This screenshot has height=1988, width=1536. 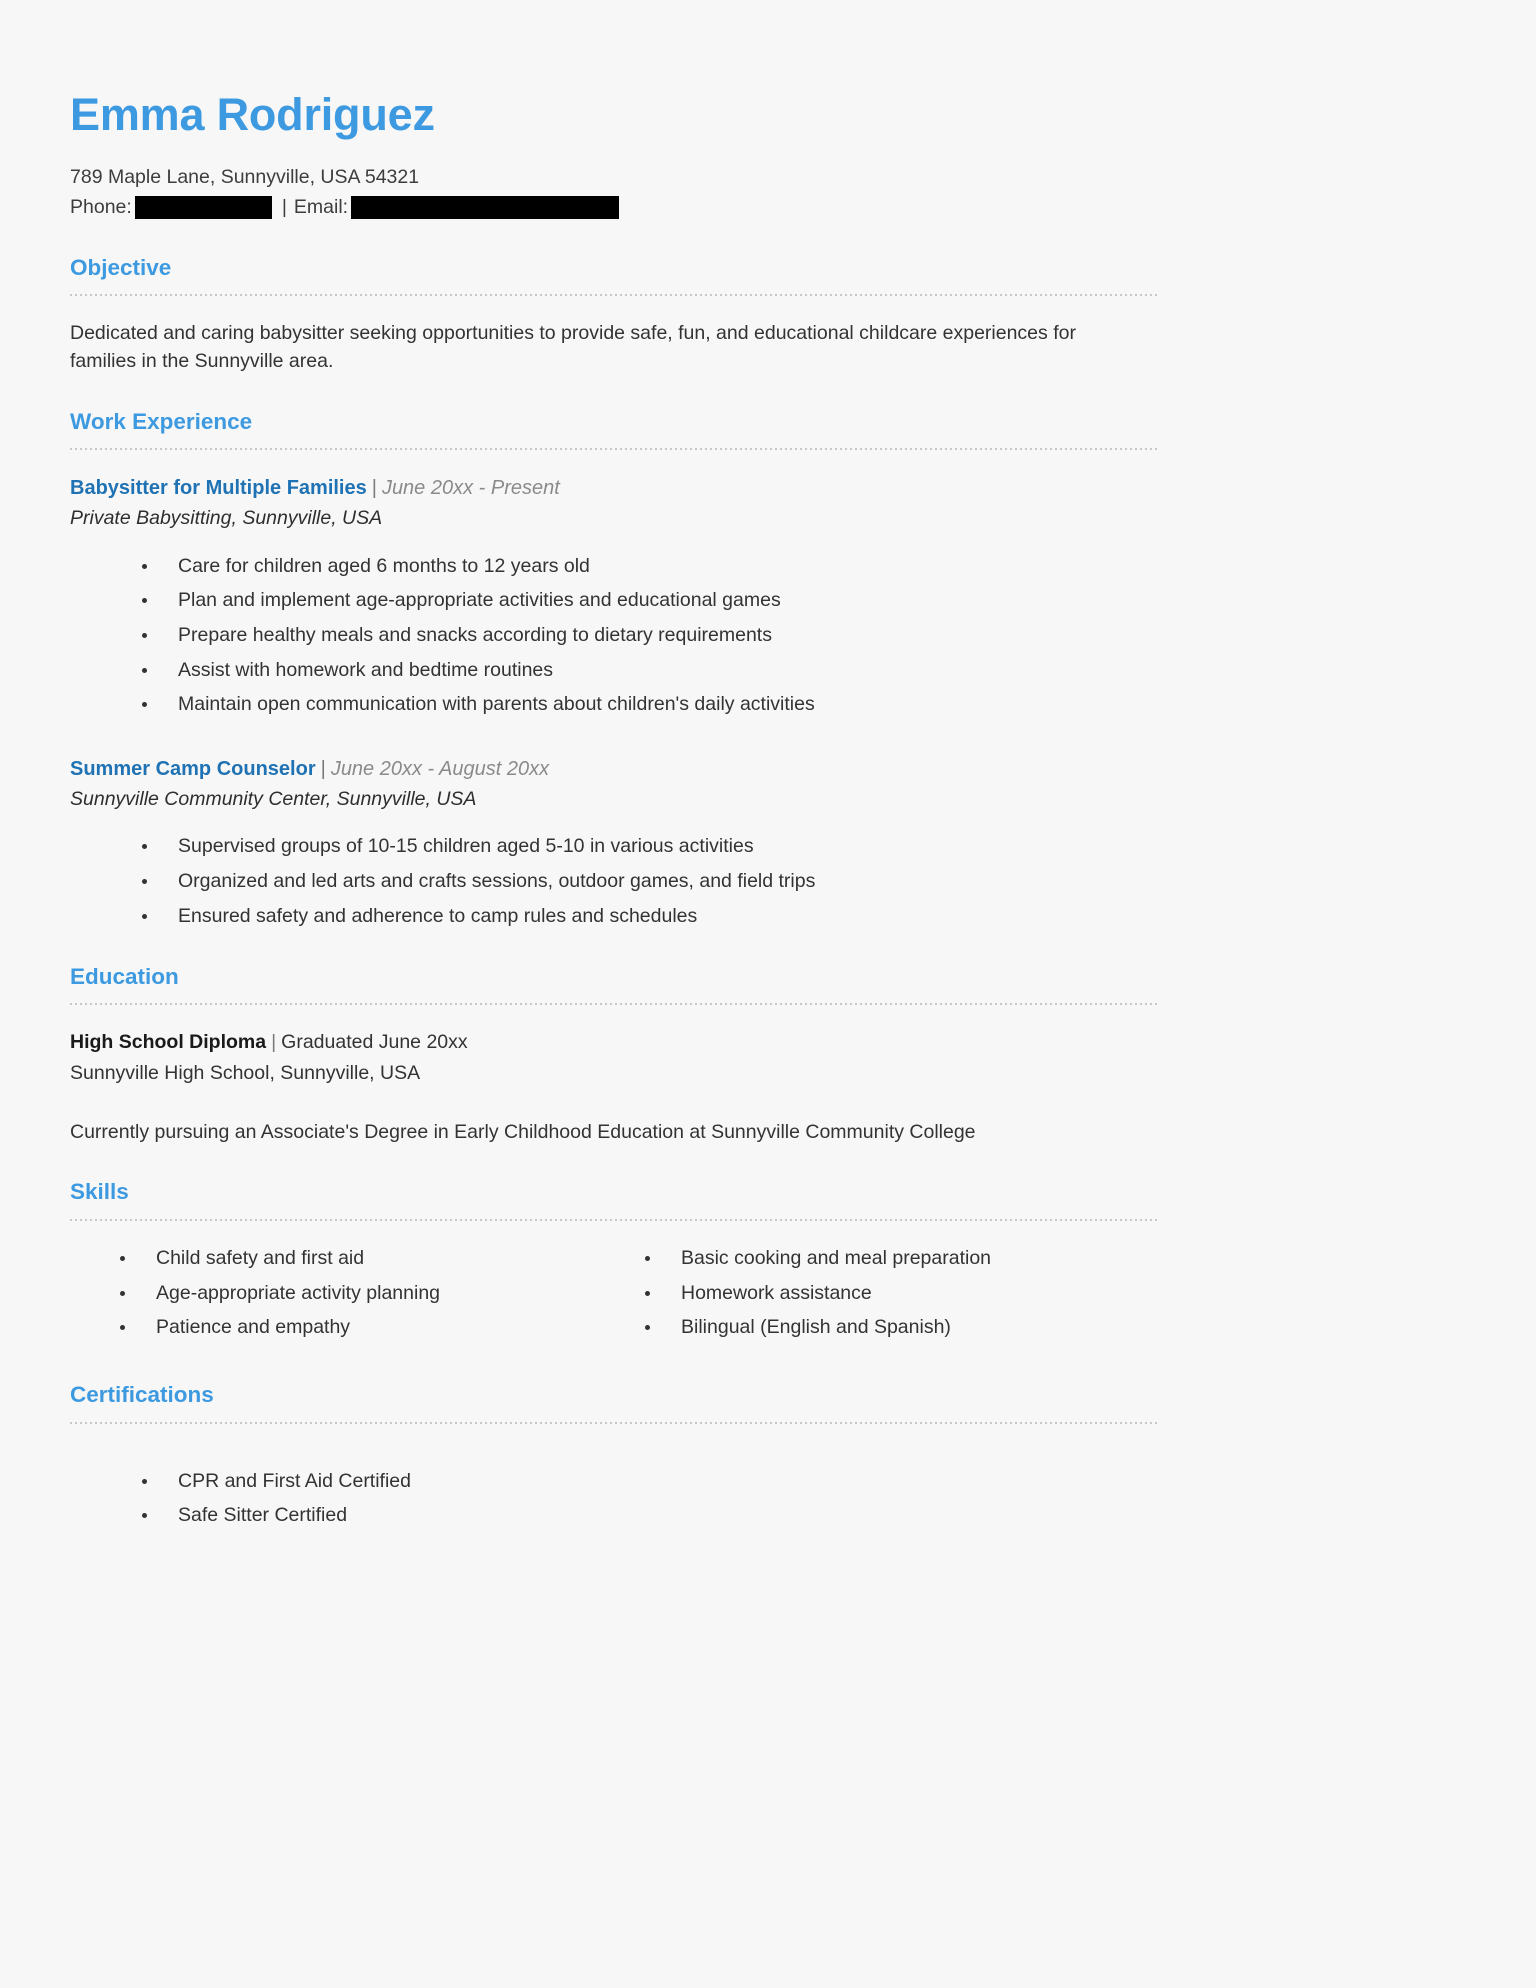 I want to click on phone-redaction-bar, so click(x=203, y=207).